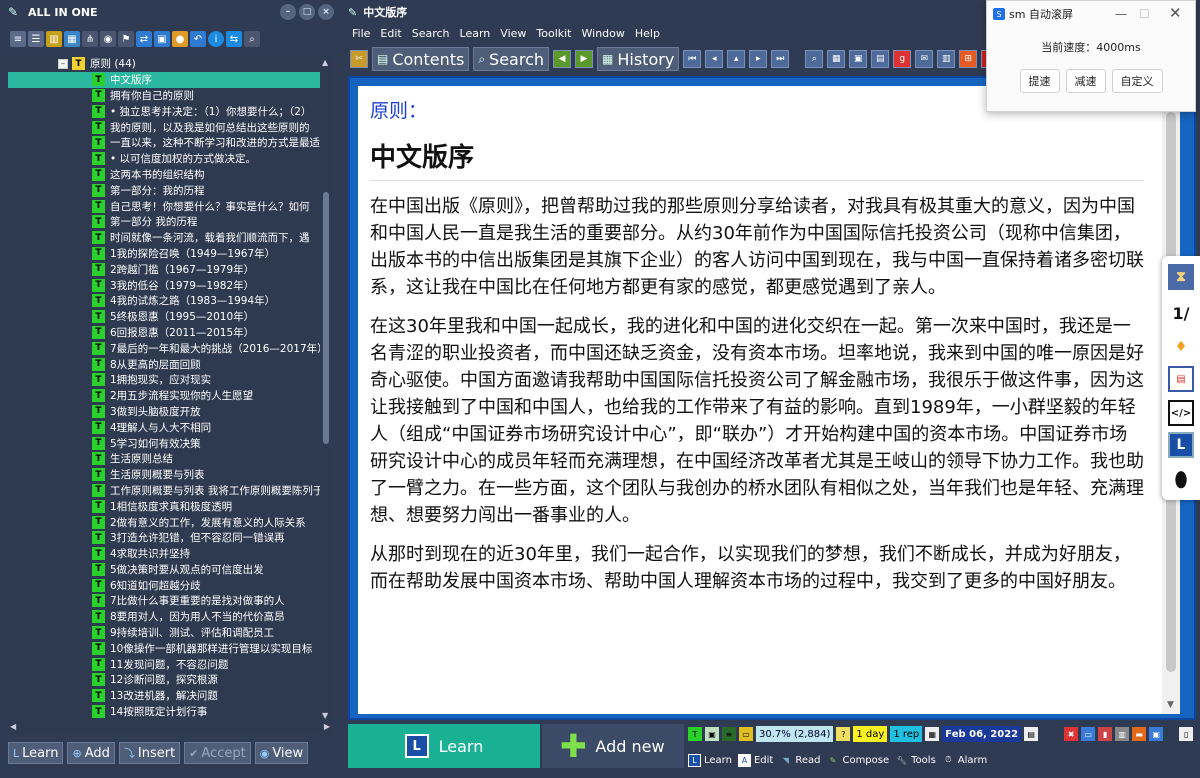 The image size is (1200, 778). Describe the element at coordinates (814, 59) in the screenshot. I see `find-icon: ⌕` at that location.